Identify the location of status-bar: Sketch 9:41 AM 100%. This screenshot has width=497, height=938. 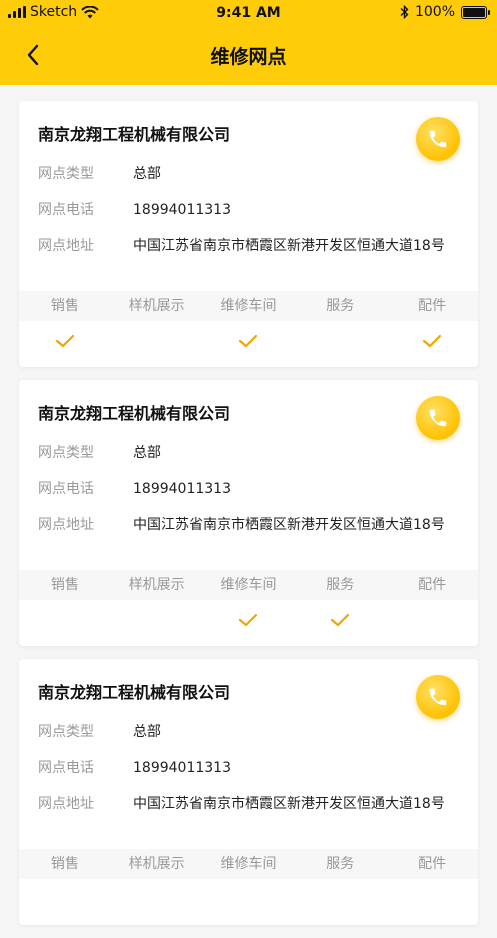
(248, 13).